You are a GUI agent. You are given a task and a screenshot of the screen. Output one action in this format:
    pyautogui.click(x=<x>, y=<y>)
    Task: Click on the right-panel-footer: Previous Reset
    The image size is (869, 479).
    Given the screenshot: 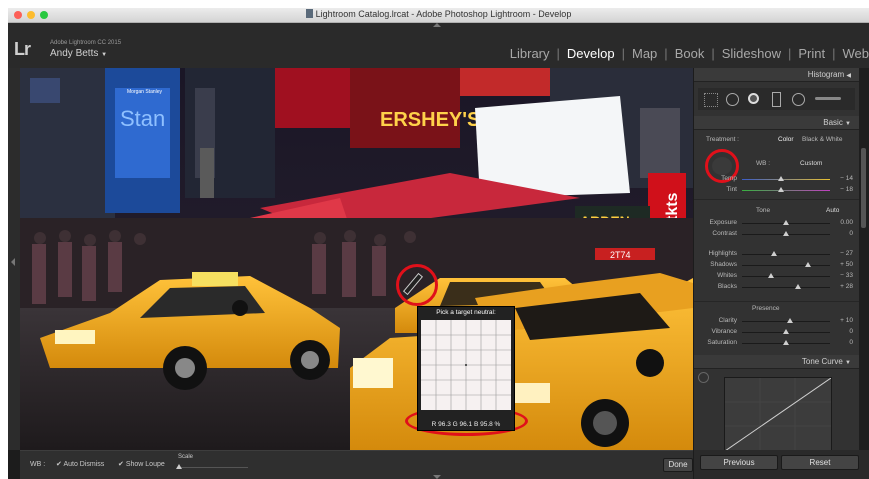 What is the action you would take?
    pyautogui.click(x=781, y=464)
    